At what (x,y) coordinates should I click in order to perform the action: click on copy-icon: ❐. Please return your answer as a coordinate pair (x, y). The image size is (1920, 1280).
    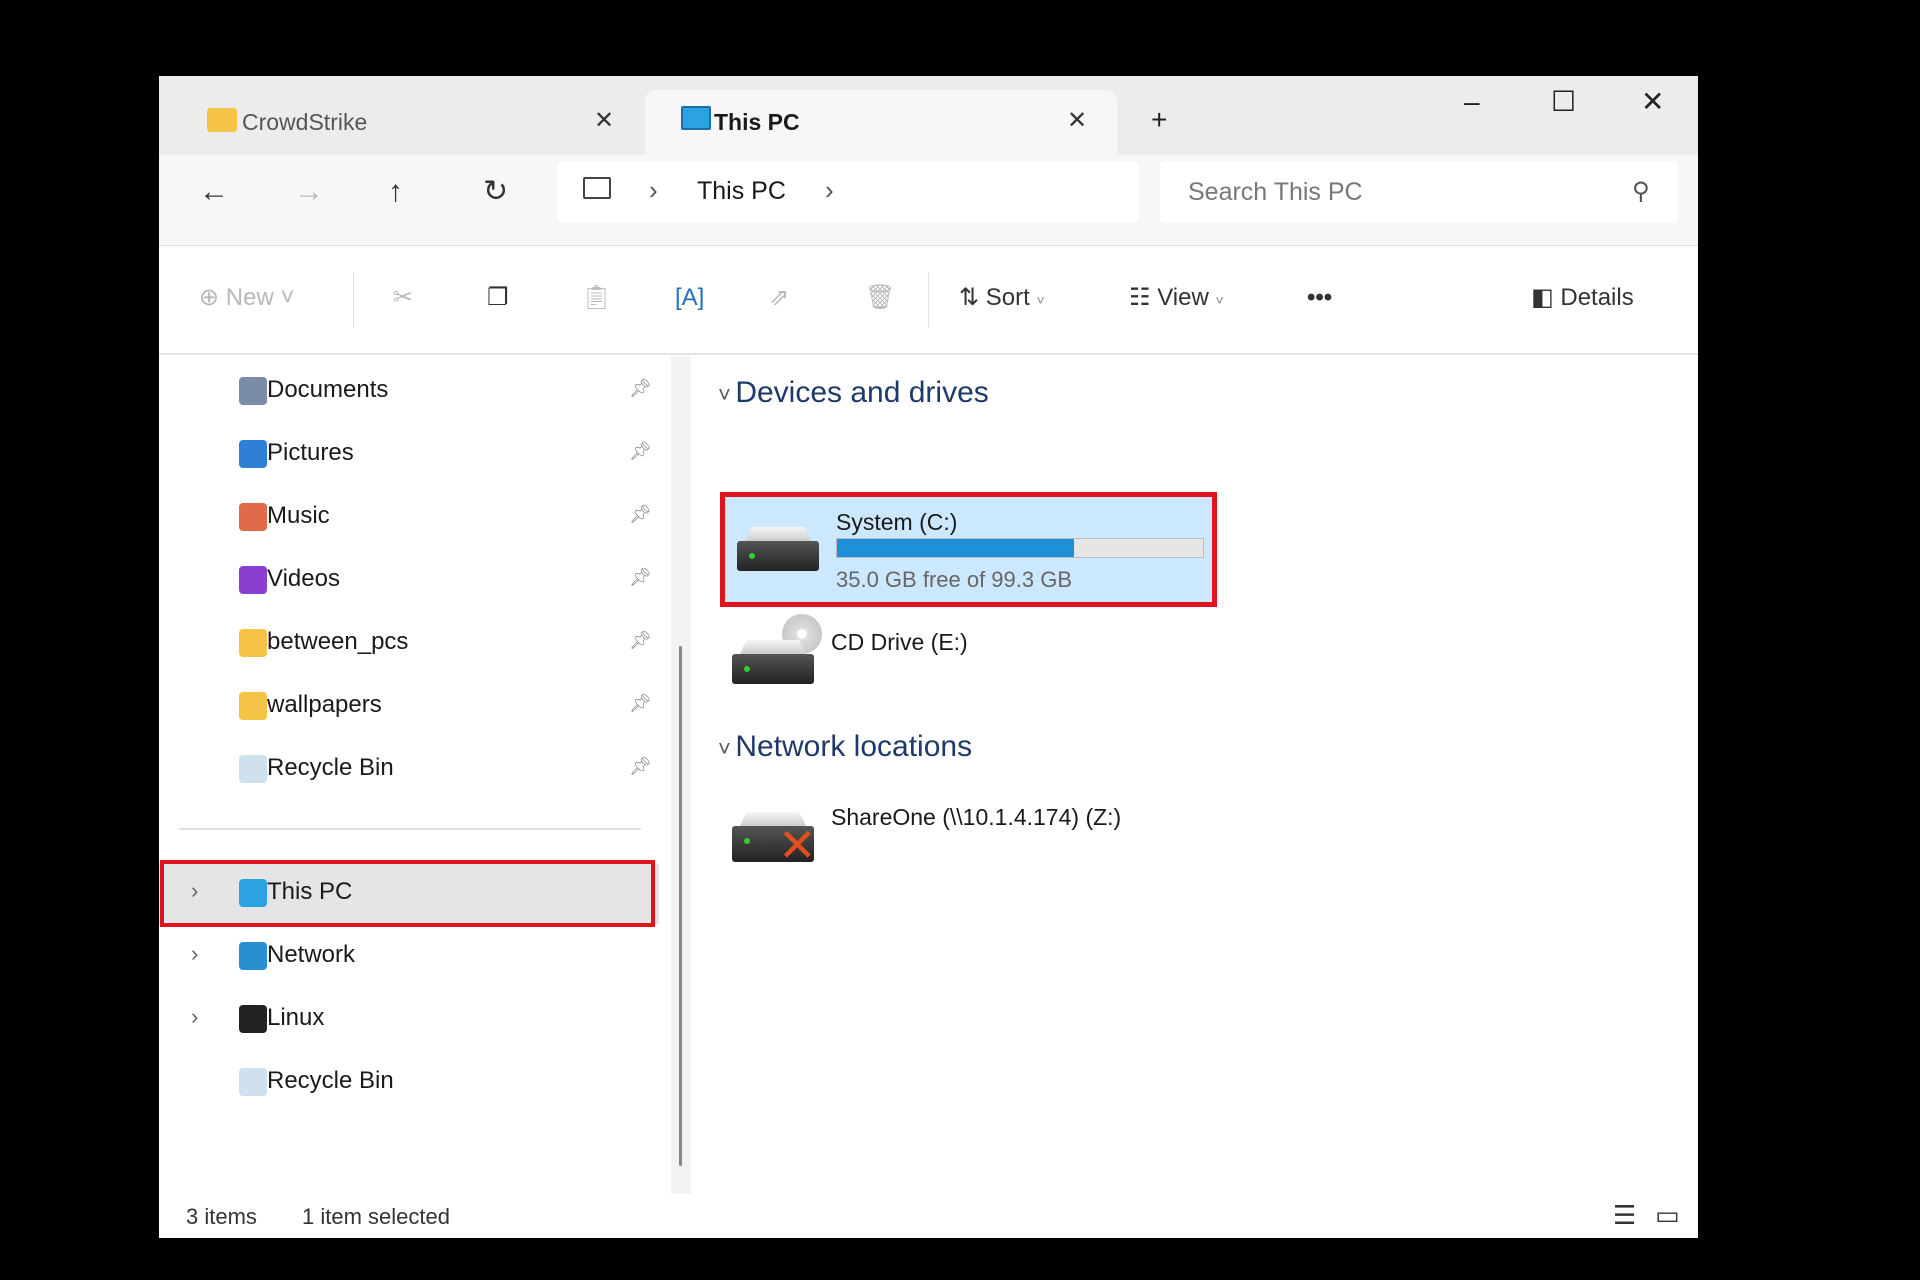
    Looking at the image, I should click on (498, 298).